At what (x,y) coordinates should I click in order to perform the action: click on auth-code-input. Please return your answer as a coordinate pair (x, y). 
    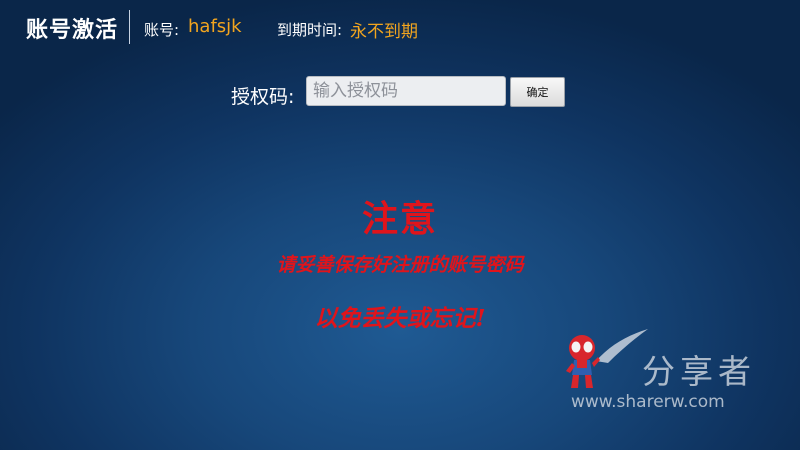
    Looking at the image, I should click on (406, 91).